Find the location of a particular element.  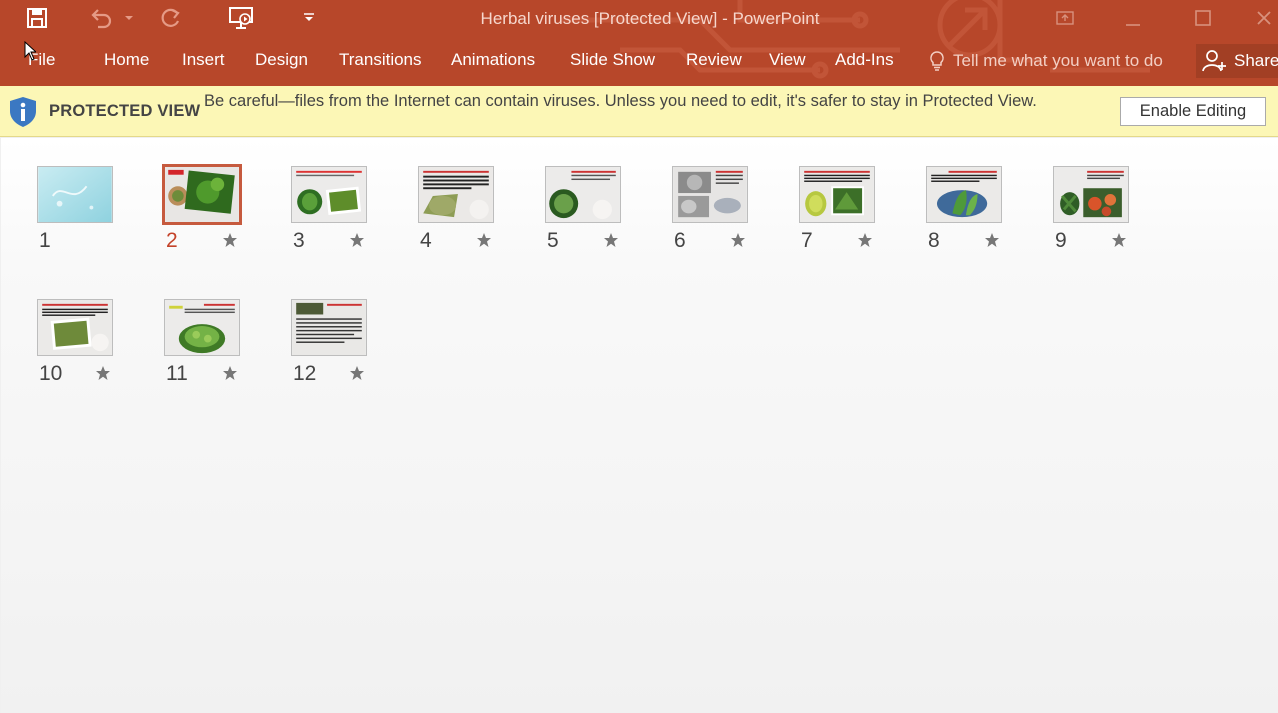

info-shield-icon is located at coordinates (23, 114).